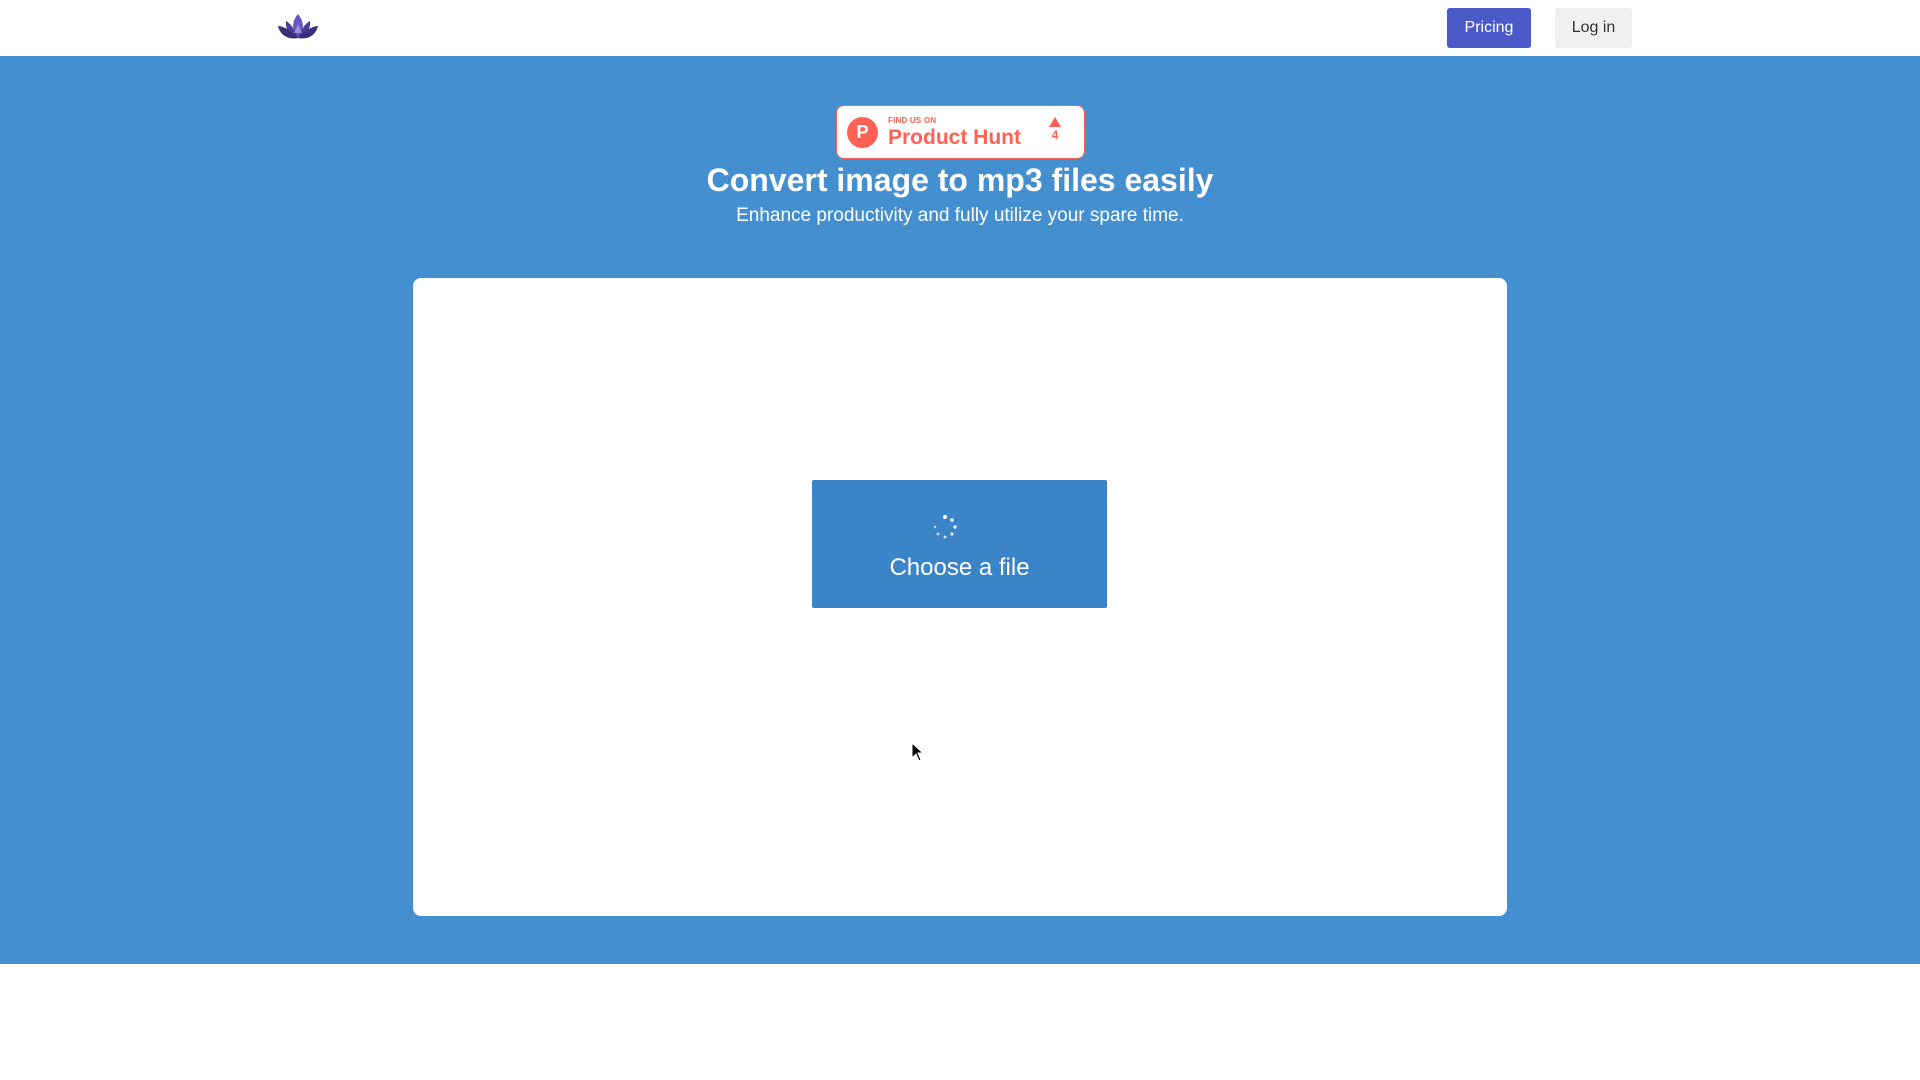 Image resolution: width=1920 pixels, height=1080 pixels. What do you see at coordinates (298, 27) in the screenshot?
I see `lotus-logo-icon` at bounding box center [298, 27].